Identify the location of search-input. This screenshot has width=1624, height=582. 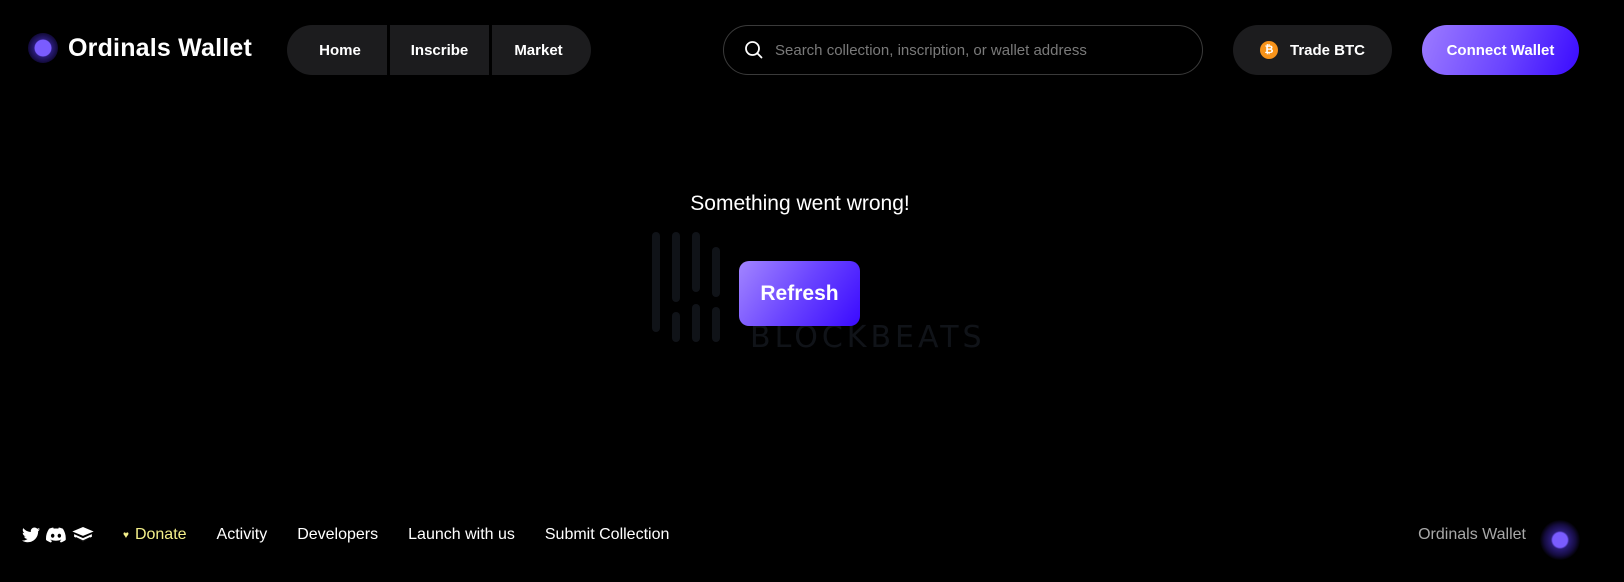
(975, 50).